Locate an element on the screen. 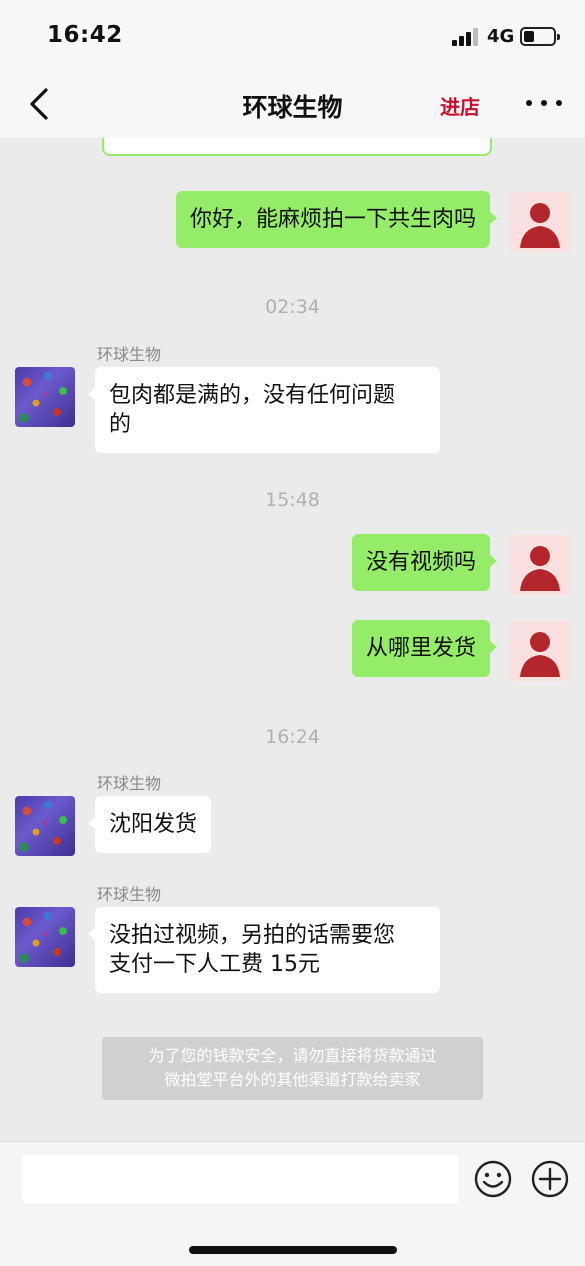 The height and width of the screenshot is (1266, 585). emoji-button is located at coordinates (493, 1179).